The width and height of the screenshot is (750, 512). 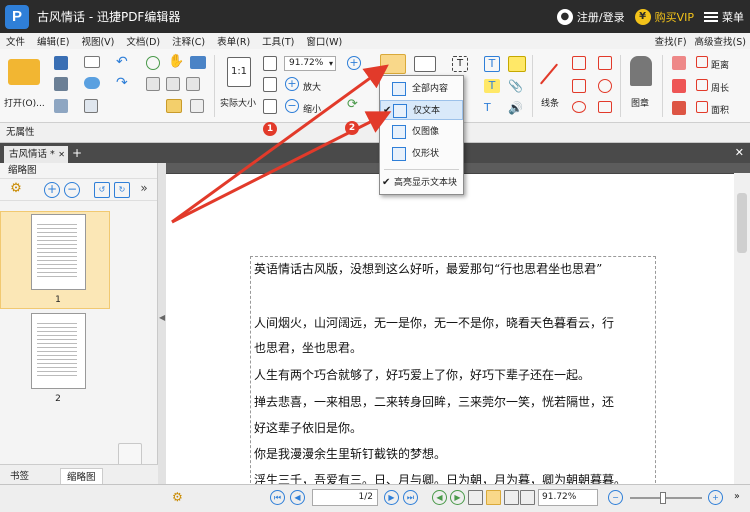 What do you see at coordinates (391, 497) in the screenshot?
I see `next-page-icon: ▶` at bounding box center [391, 497].